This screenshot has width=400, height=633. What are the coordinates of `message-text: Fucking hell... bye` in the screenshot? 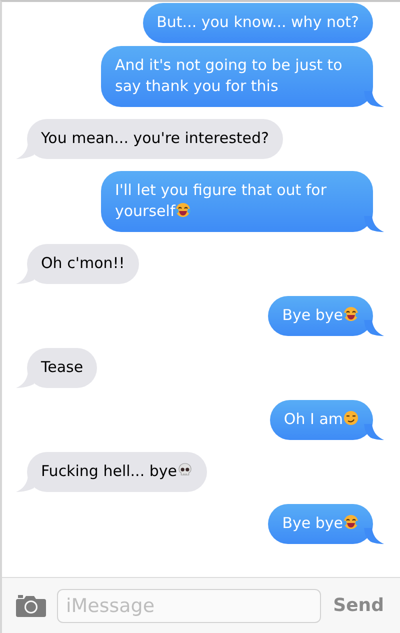 It's located at (109, 471).